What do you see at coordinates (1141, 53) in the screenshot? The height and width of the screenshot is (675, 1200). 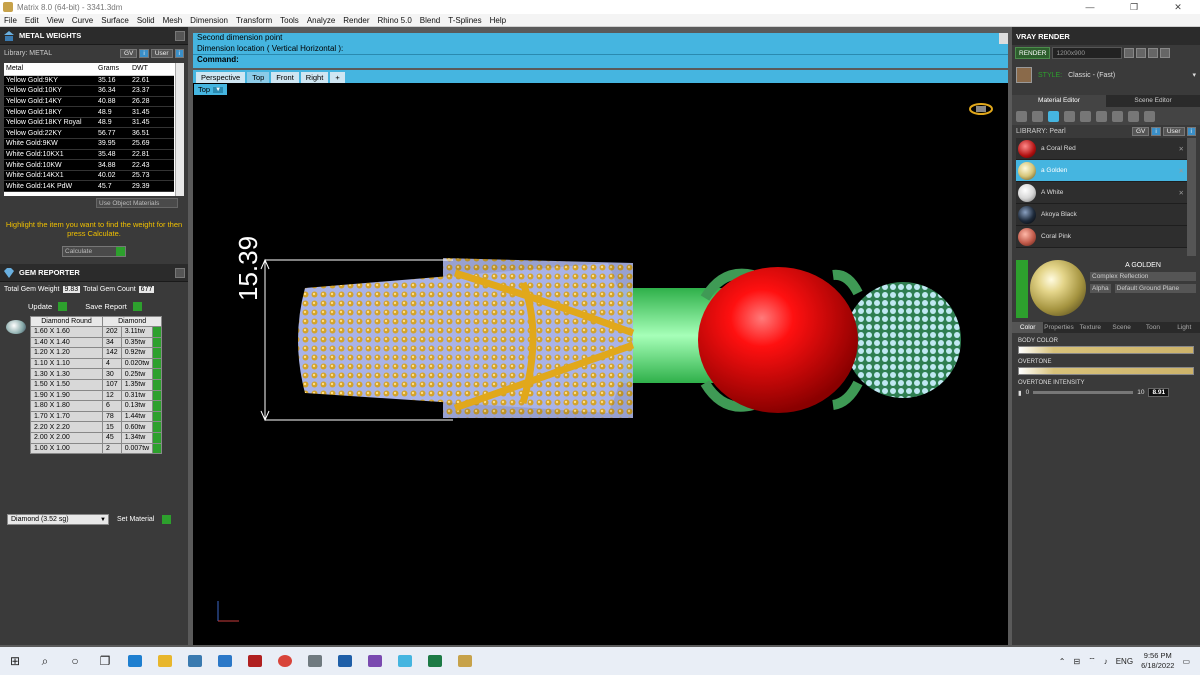 I see `settings-icon` at bounding box center [1141, 53].